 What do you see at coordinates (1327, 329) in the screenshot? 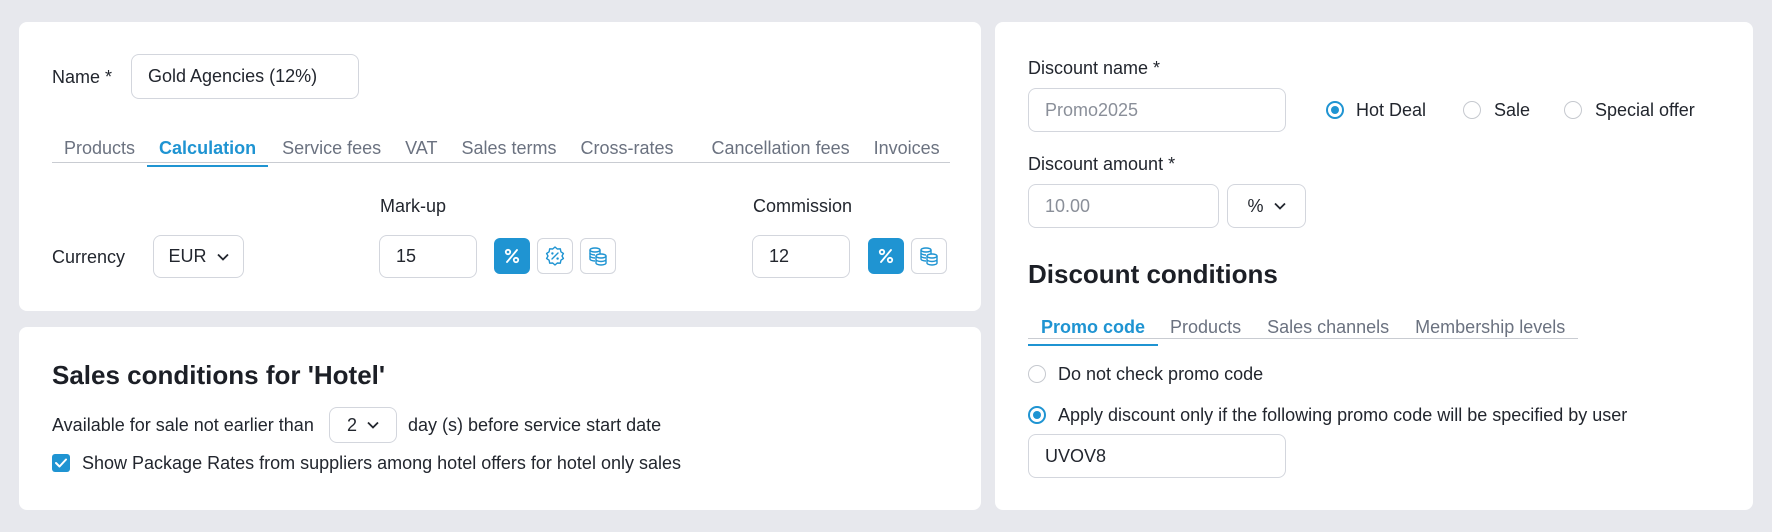
I see `tab-sales-channels: Sales channels` at bounding box center [1327, 329].